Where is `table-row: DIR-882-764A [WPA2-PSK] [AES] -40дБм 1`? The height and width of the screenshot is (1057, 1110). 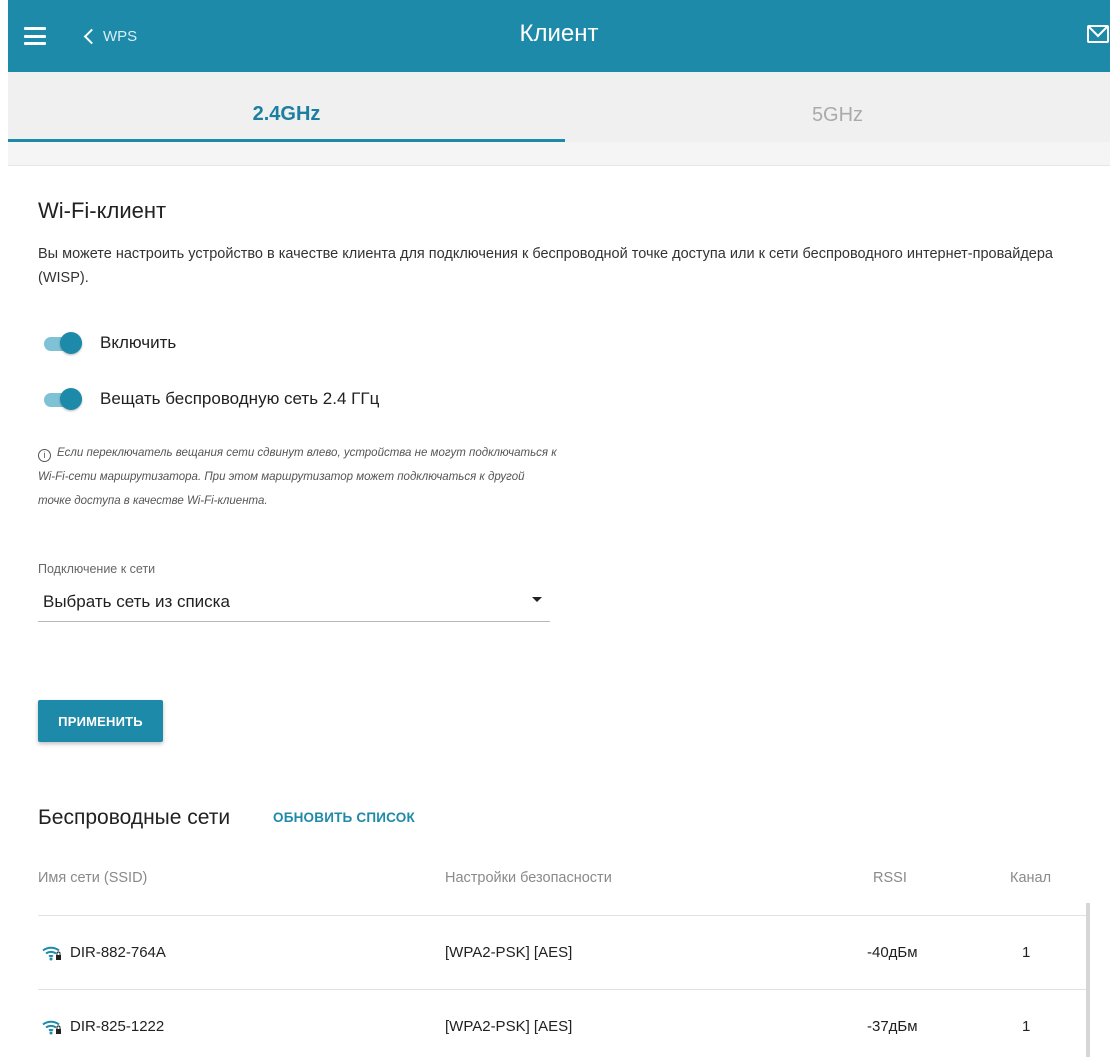 table-row: DIR-882-764A [WPA2-PSK] [AES] -40дБм 1 is located at coordinates (562, 953).